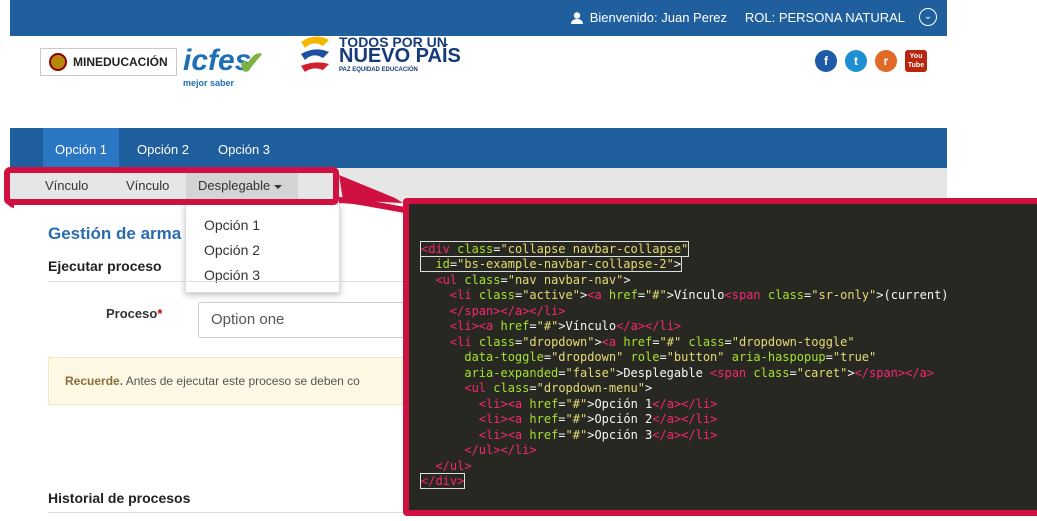 This screenshot has height=521, width=1037. I want to click on youtube-icon: You Tube, so click(916, 61).